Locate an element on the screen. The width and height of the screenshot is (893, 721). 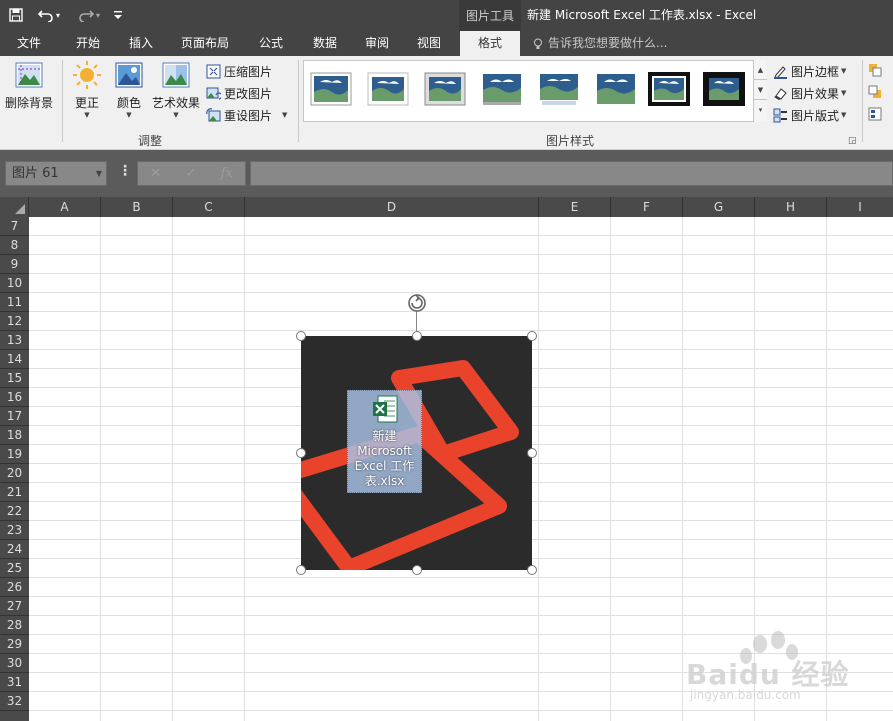
row-header-25: 25 is located at coordinates (14, 568).